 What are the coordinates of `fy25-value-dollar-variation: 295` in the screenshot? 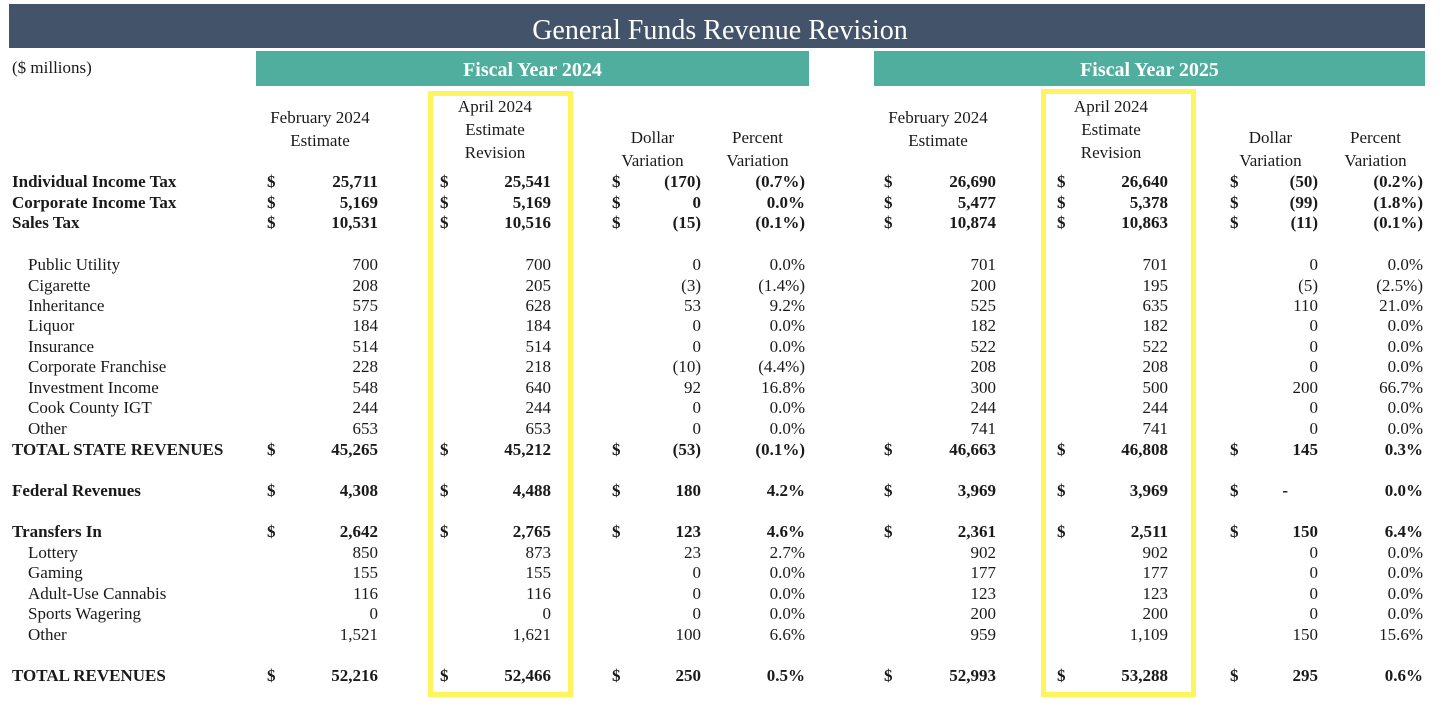 It's located at (1305, 675).